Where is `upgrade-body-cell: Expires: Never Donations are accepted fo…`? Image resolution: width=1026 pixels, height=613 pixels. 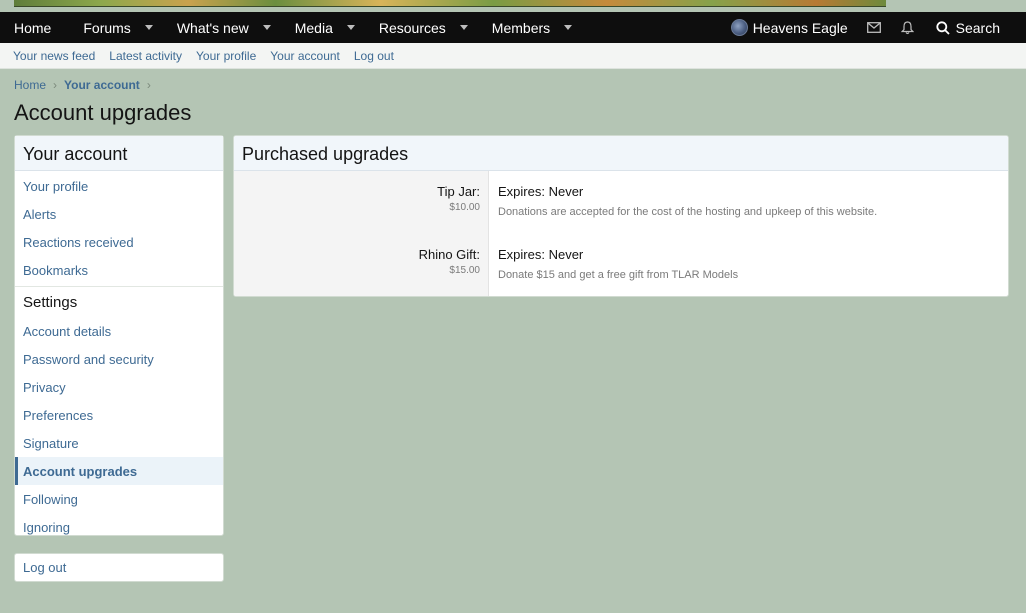
upgrade-body-cell: Expires: Never Donations are accepted fo… is located at coordinates (748, 202).